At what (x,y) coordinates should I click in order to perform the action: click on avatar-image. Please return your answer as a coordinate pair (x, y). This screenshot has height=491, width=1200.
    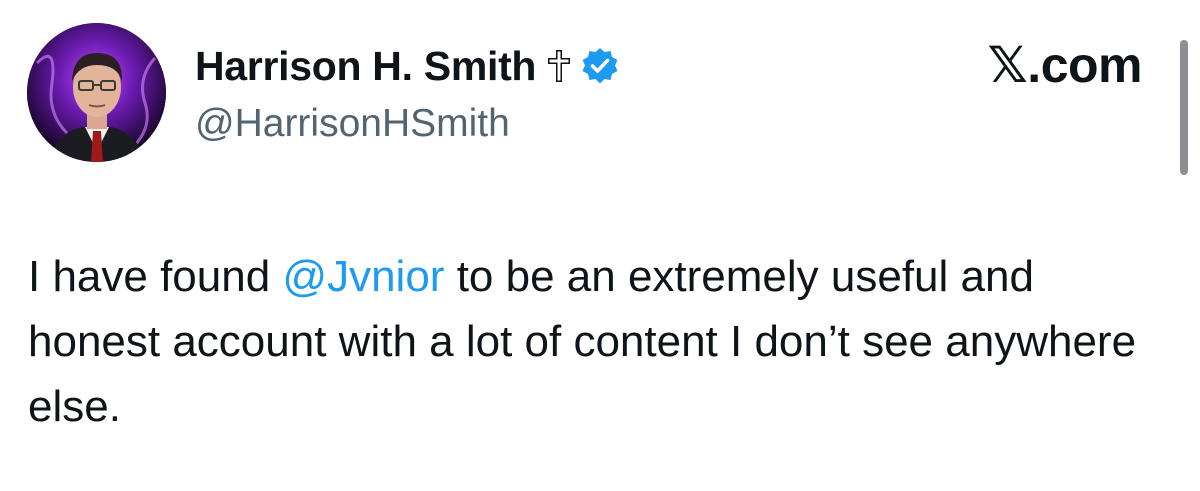
    Looking at the image, I should click on (96, 92).